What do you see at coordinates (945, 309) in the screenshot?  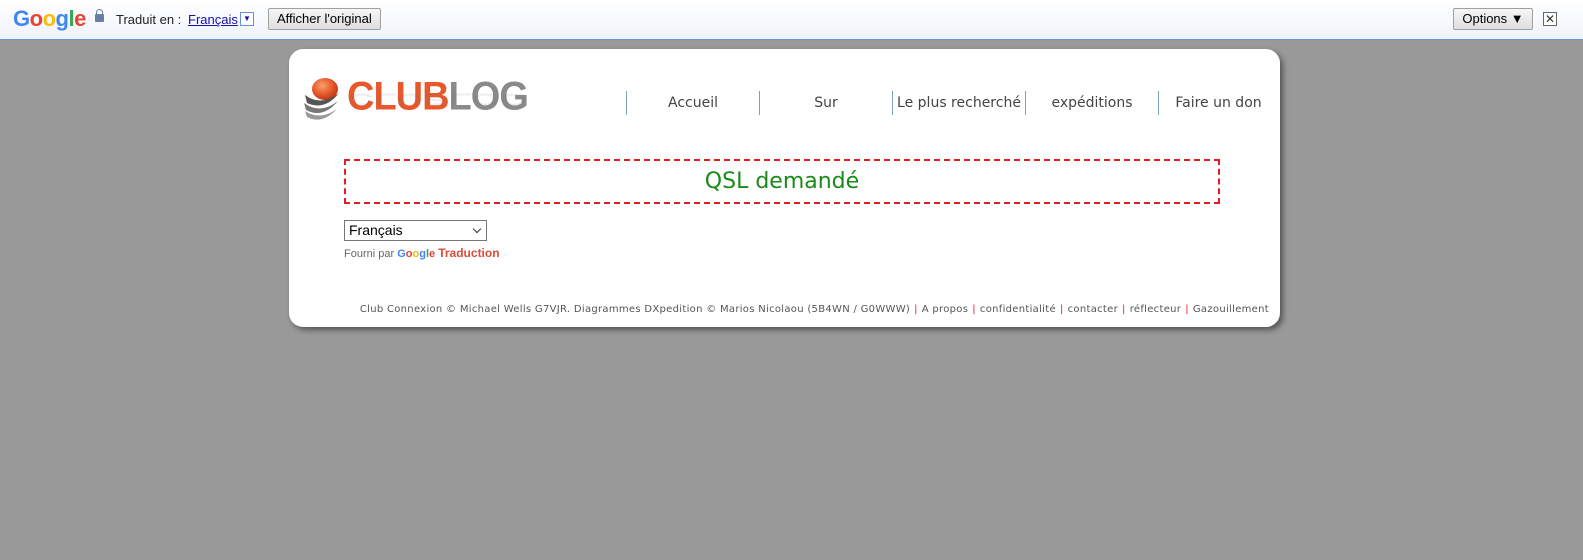 I see `footer-link-about: A propos` at bounding box center [945, 309].